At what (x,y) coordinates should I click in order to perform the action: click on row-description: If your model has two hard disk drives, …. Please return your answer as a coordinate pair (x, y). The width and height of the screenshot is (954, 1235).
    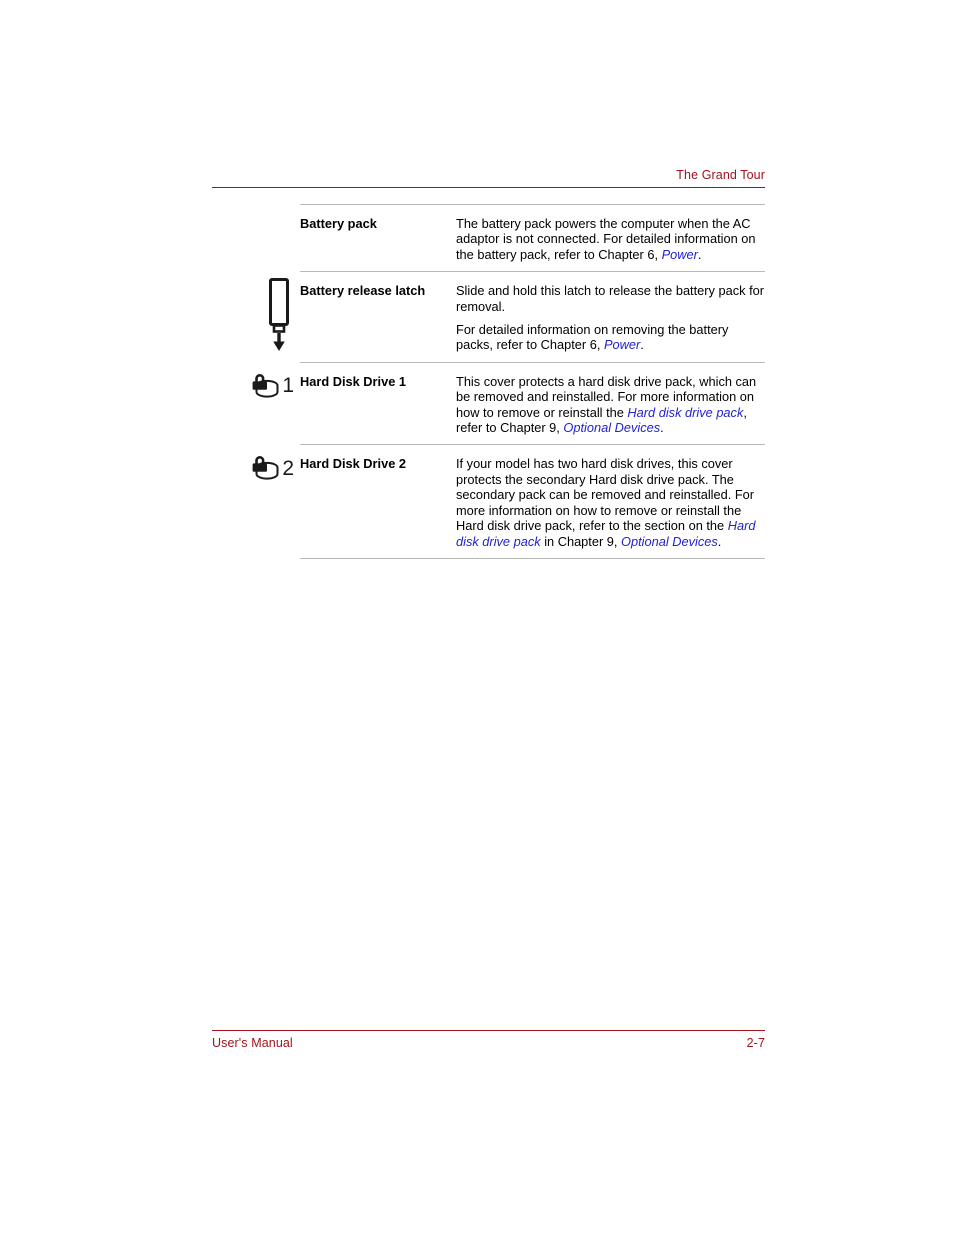
    Looking at the image, I should click on (610, 502).